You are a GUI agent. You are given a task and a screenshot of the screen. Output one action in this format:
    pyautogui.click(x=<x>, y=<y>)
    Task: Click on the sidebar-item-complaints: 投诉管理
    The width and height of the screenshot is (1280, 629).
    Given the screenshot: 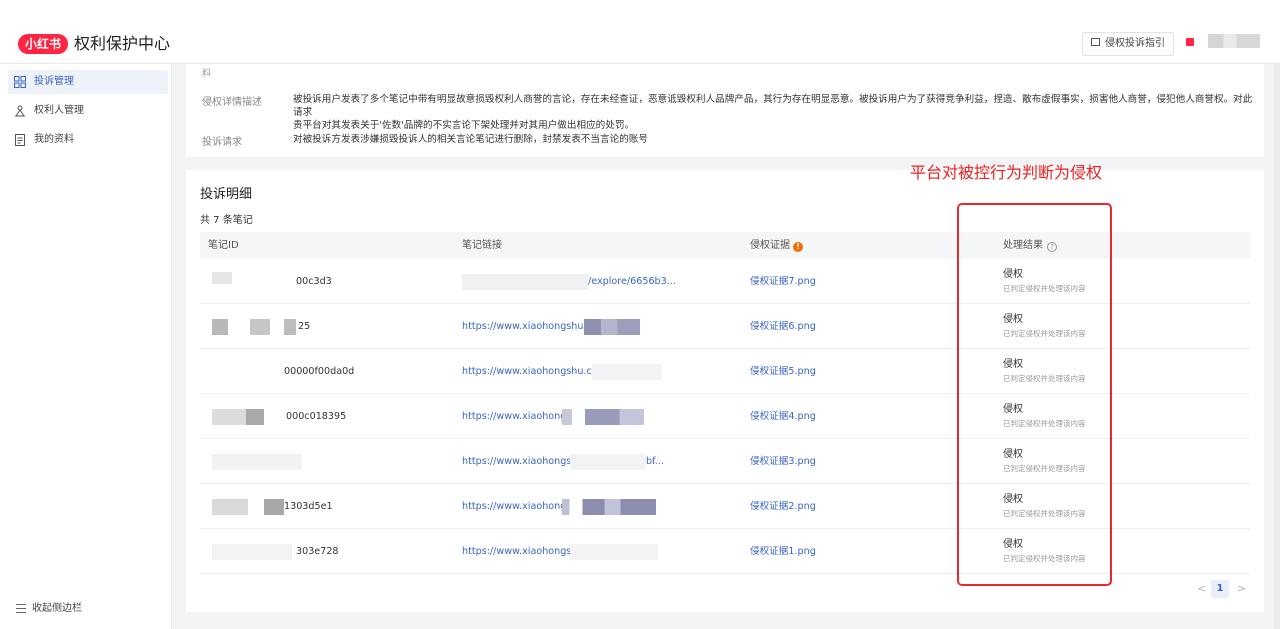 What is the action you would take?
    pyautogui.click(x=88, y=82)
    